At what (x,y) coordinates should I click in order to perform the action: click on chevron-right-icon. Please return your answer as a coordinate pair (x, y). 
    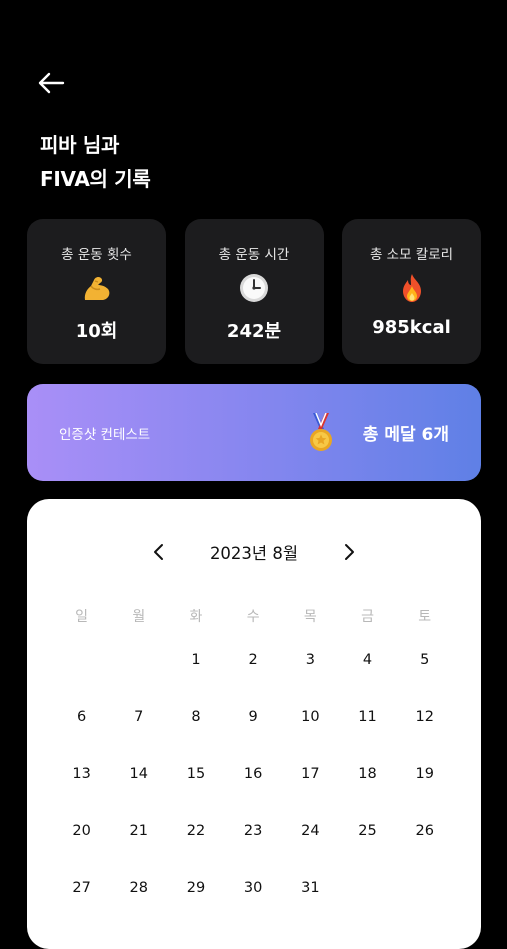
    Looking at the image, I should click on (349, 552).